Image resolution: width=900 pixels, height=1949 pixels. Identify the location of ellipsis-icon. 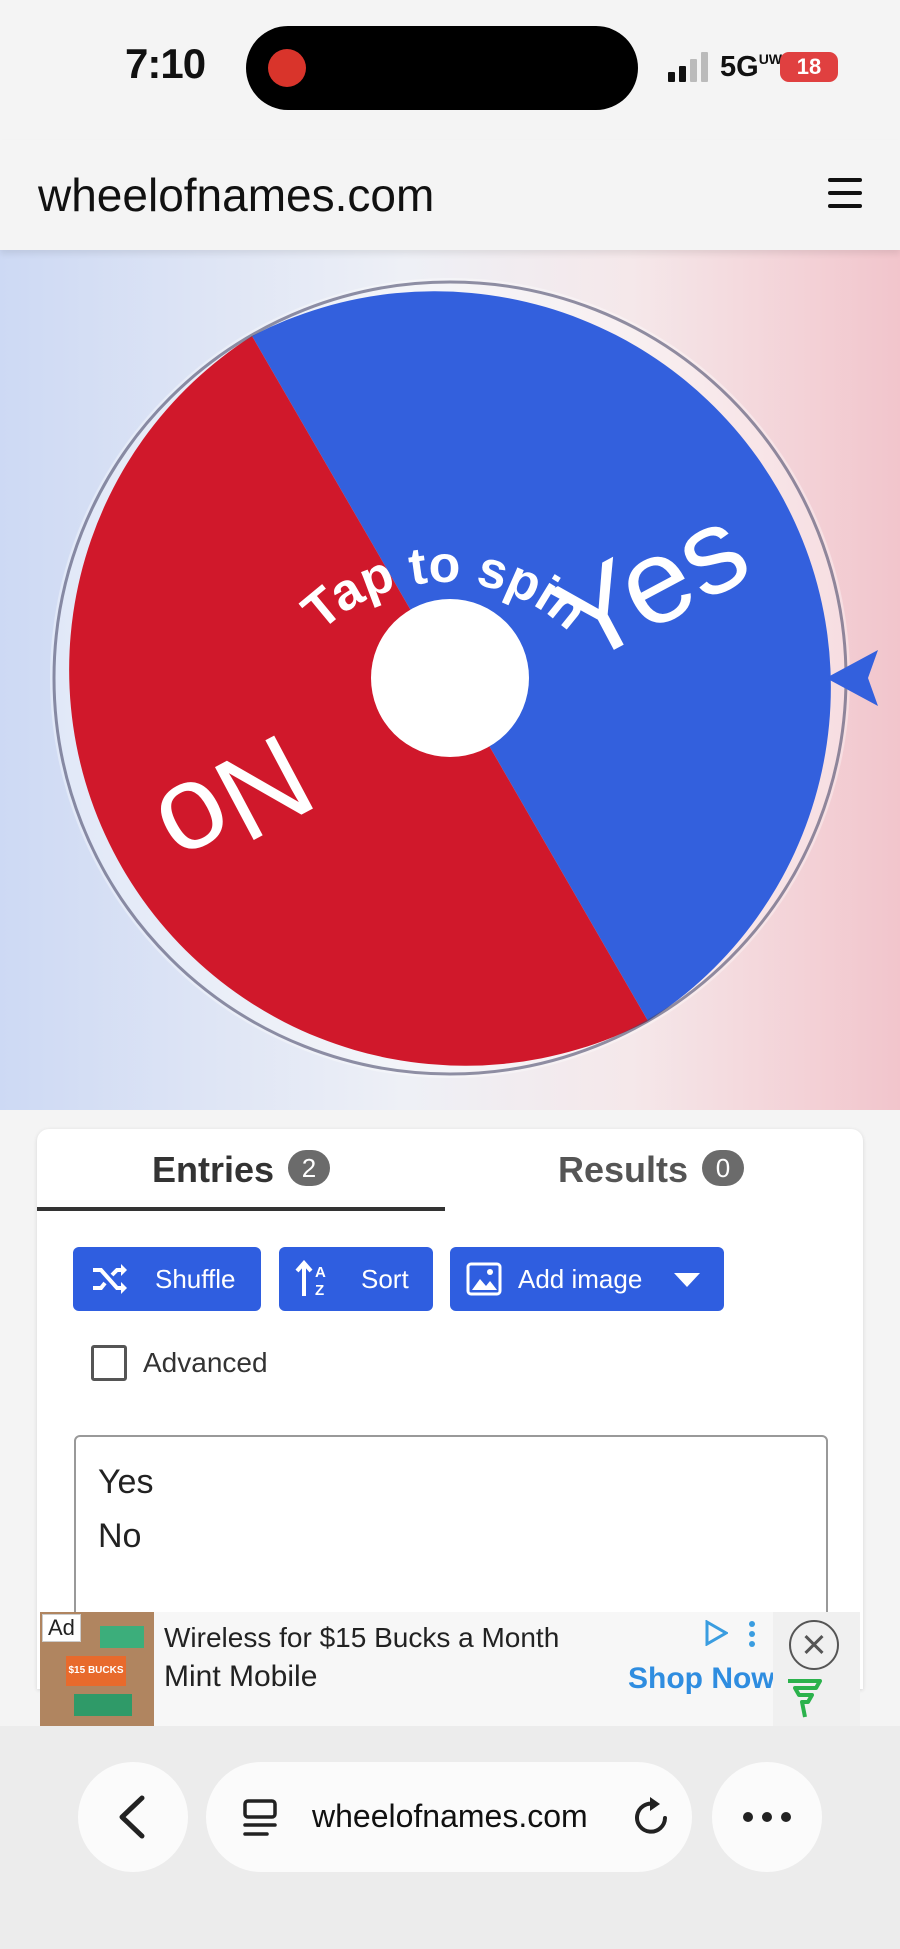
(767, 1817).